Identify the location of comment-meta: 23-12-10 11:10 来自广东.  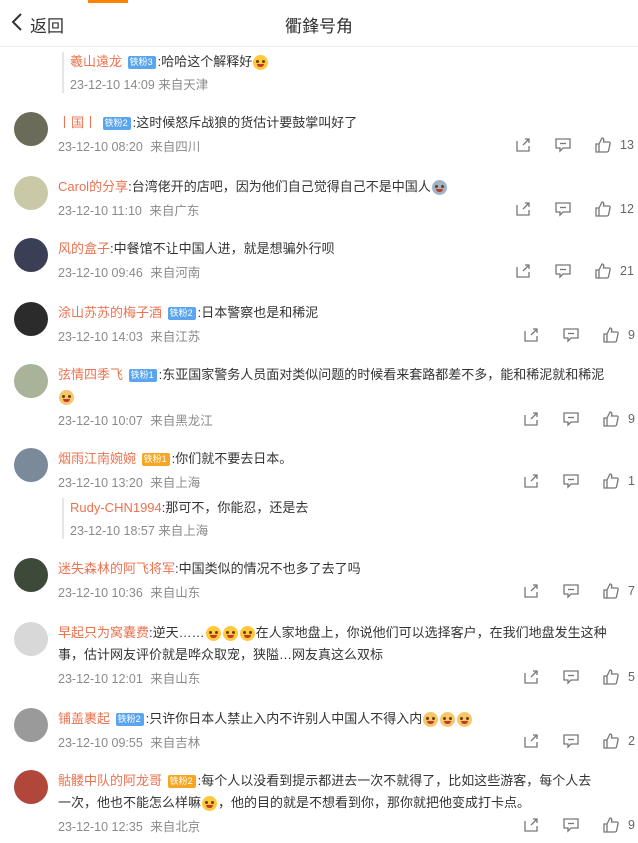
(129, 211).